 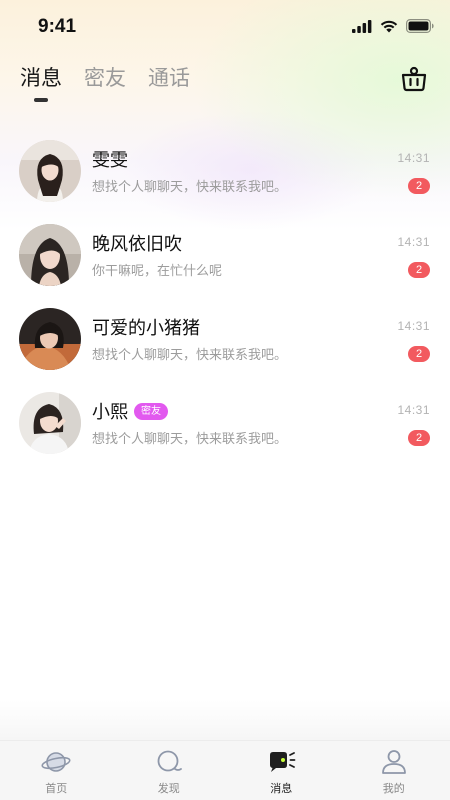 What do you see at coordinates (56, 762) in the screenshot?
I see `planet-icon` at bounding box center [56, 762].